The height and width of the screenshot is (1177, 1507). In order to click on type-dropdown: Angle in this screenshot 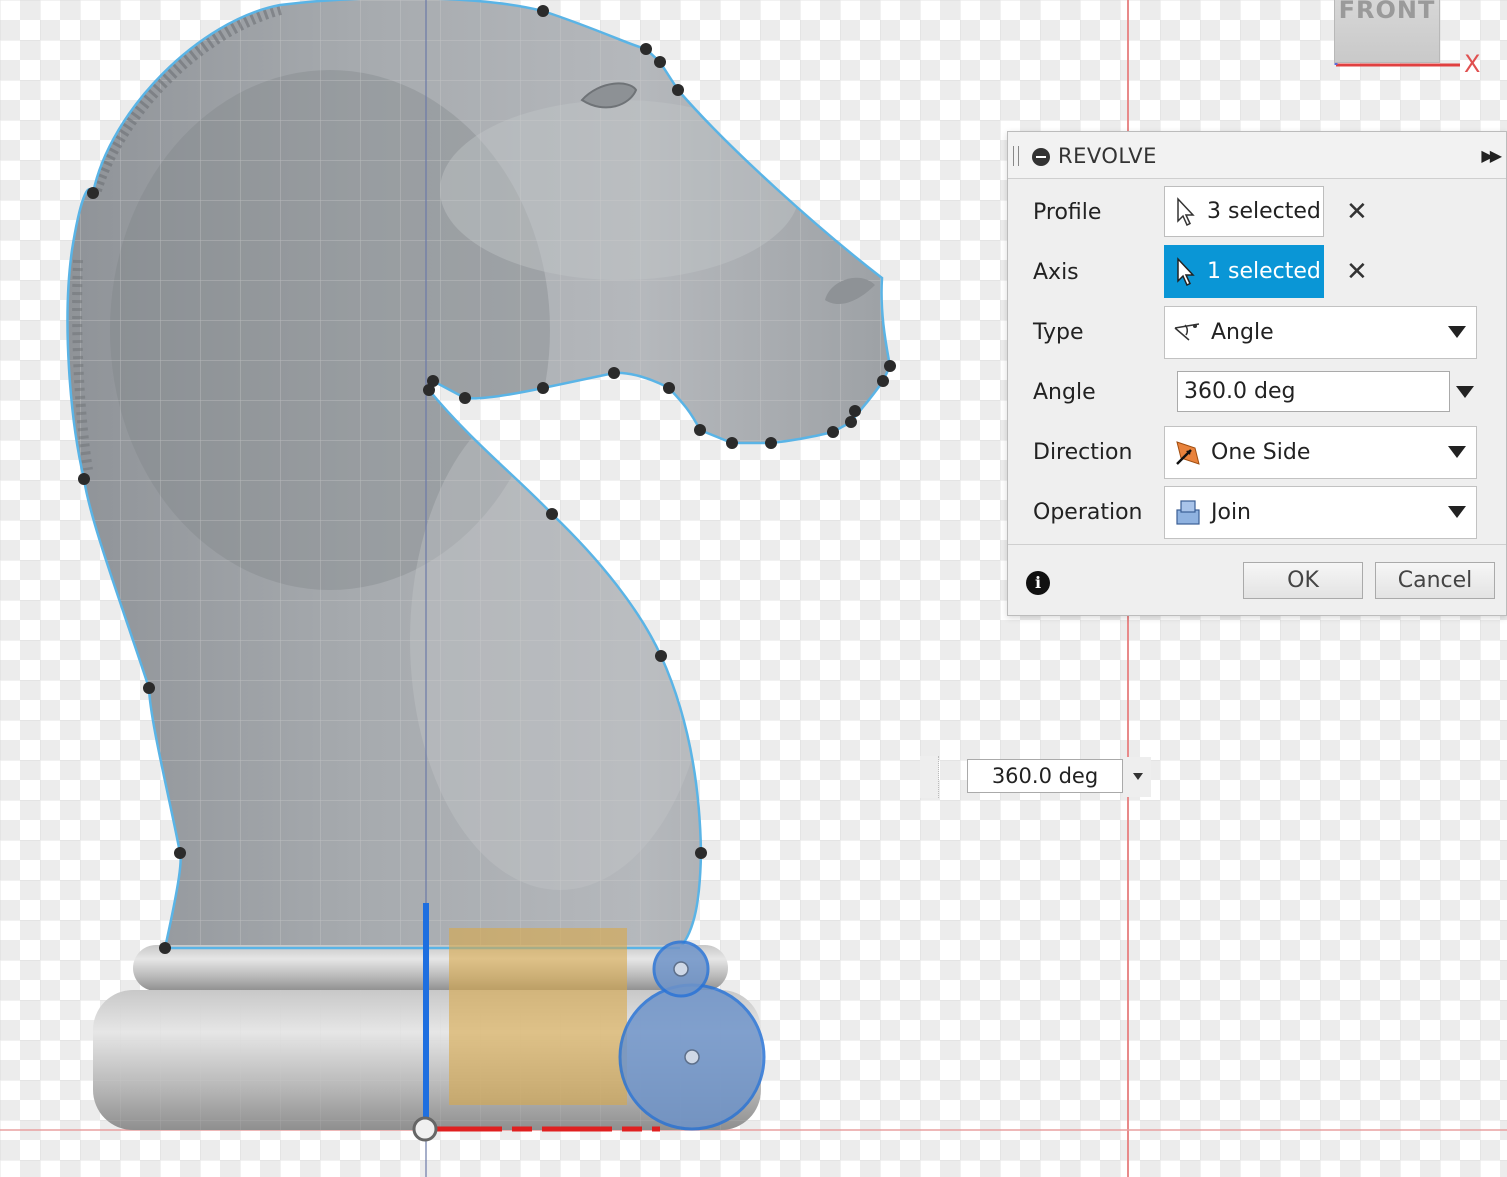, I will do `click(1320, 332)`.